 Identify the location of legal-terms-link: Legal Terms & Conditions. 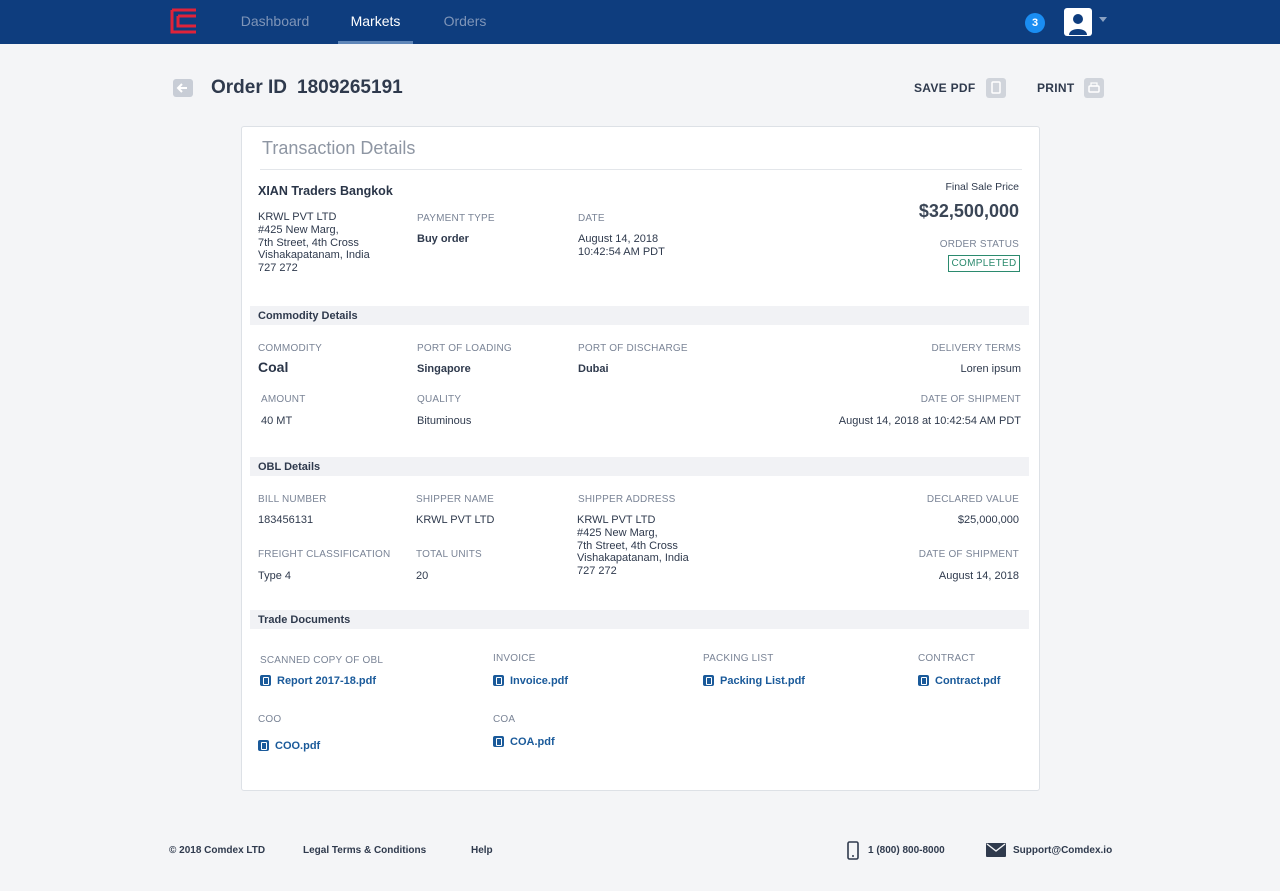
(364, 850).